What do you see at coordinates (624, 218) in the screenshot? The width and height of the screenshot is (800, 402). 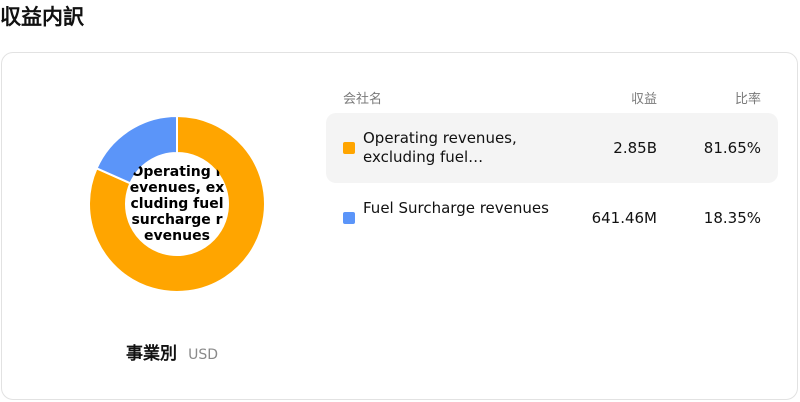 I see `row-revenue: 641.46M` at bounding box center [624, 218].